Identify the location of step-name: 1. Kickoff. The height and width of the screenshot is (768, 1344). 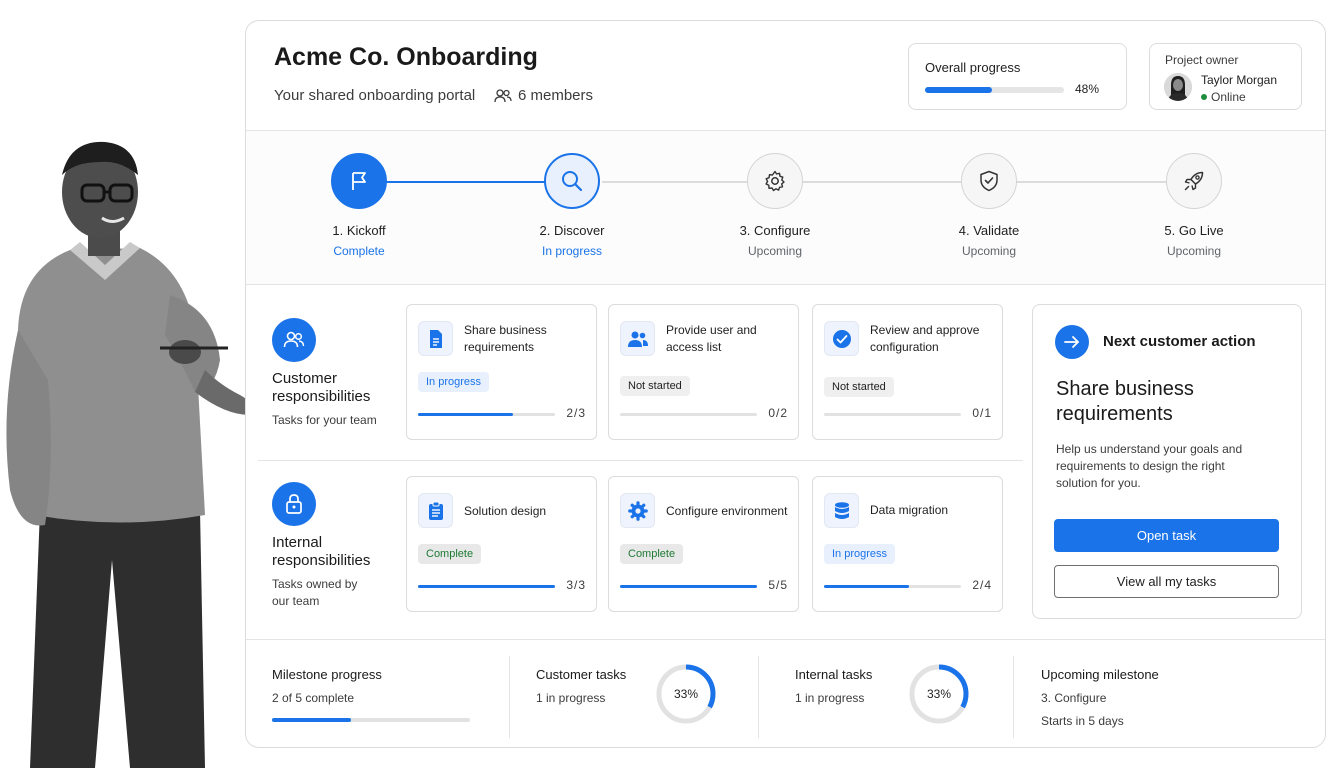
(359, 230).